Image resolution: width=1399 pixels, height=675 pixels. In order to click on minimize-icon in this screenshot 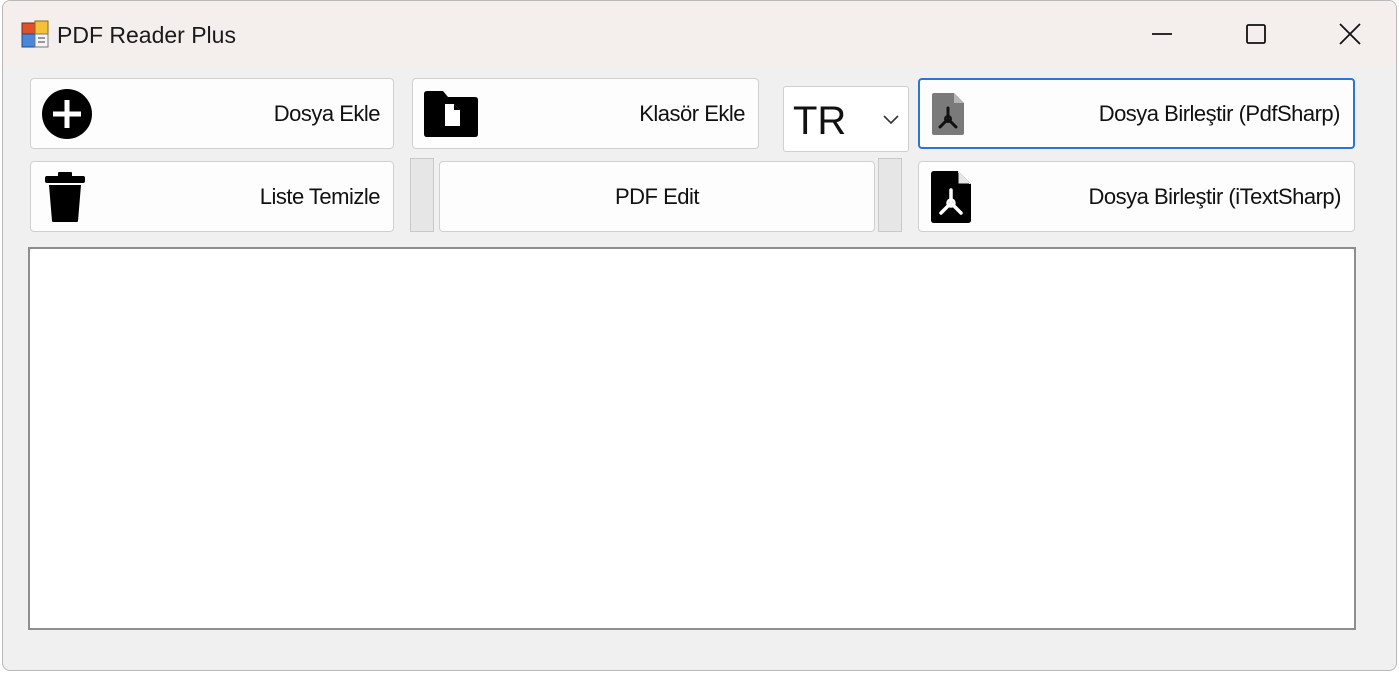, I will do `click(1162, 34)`.